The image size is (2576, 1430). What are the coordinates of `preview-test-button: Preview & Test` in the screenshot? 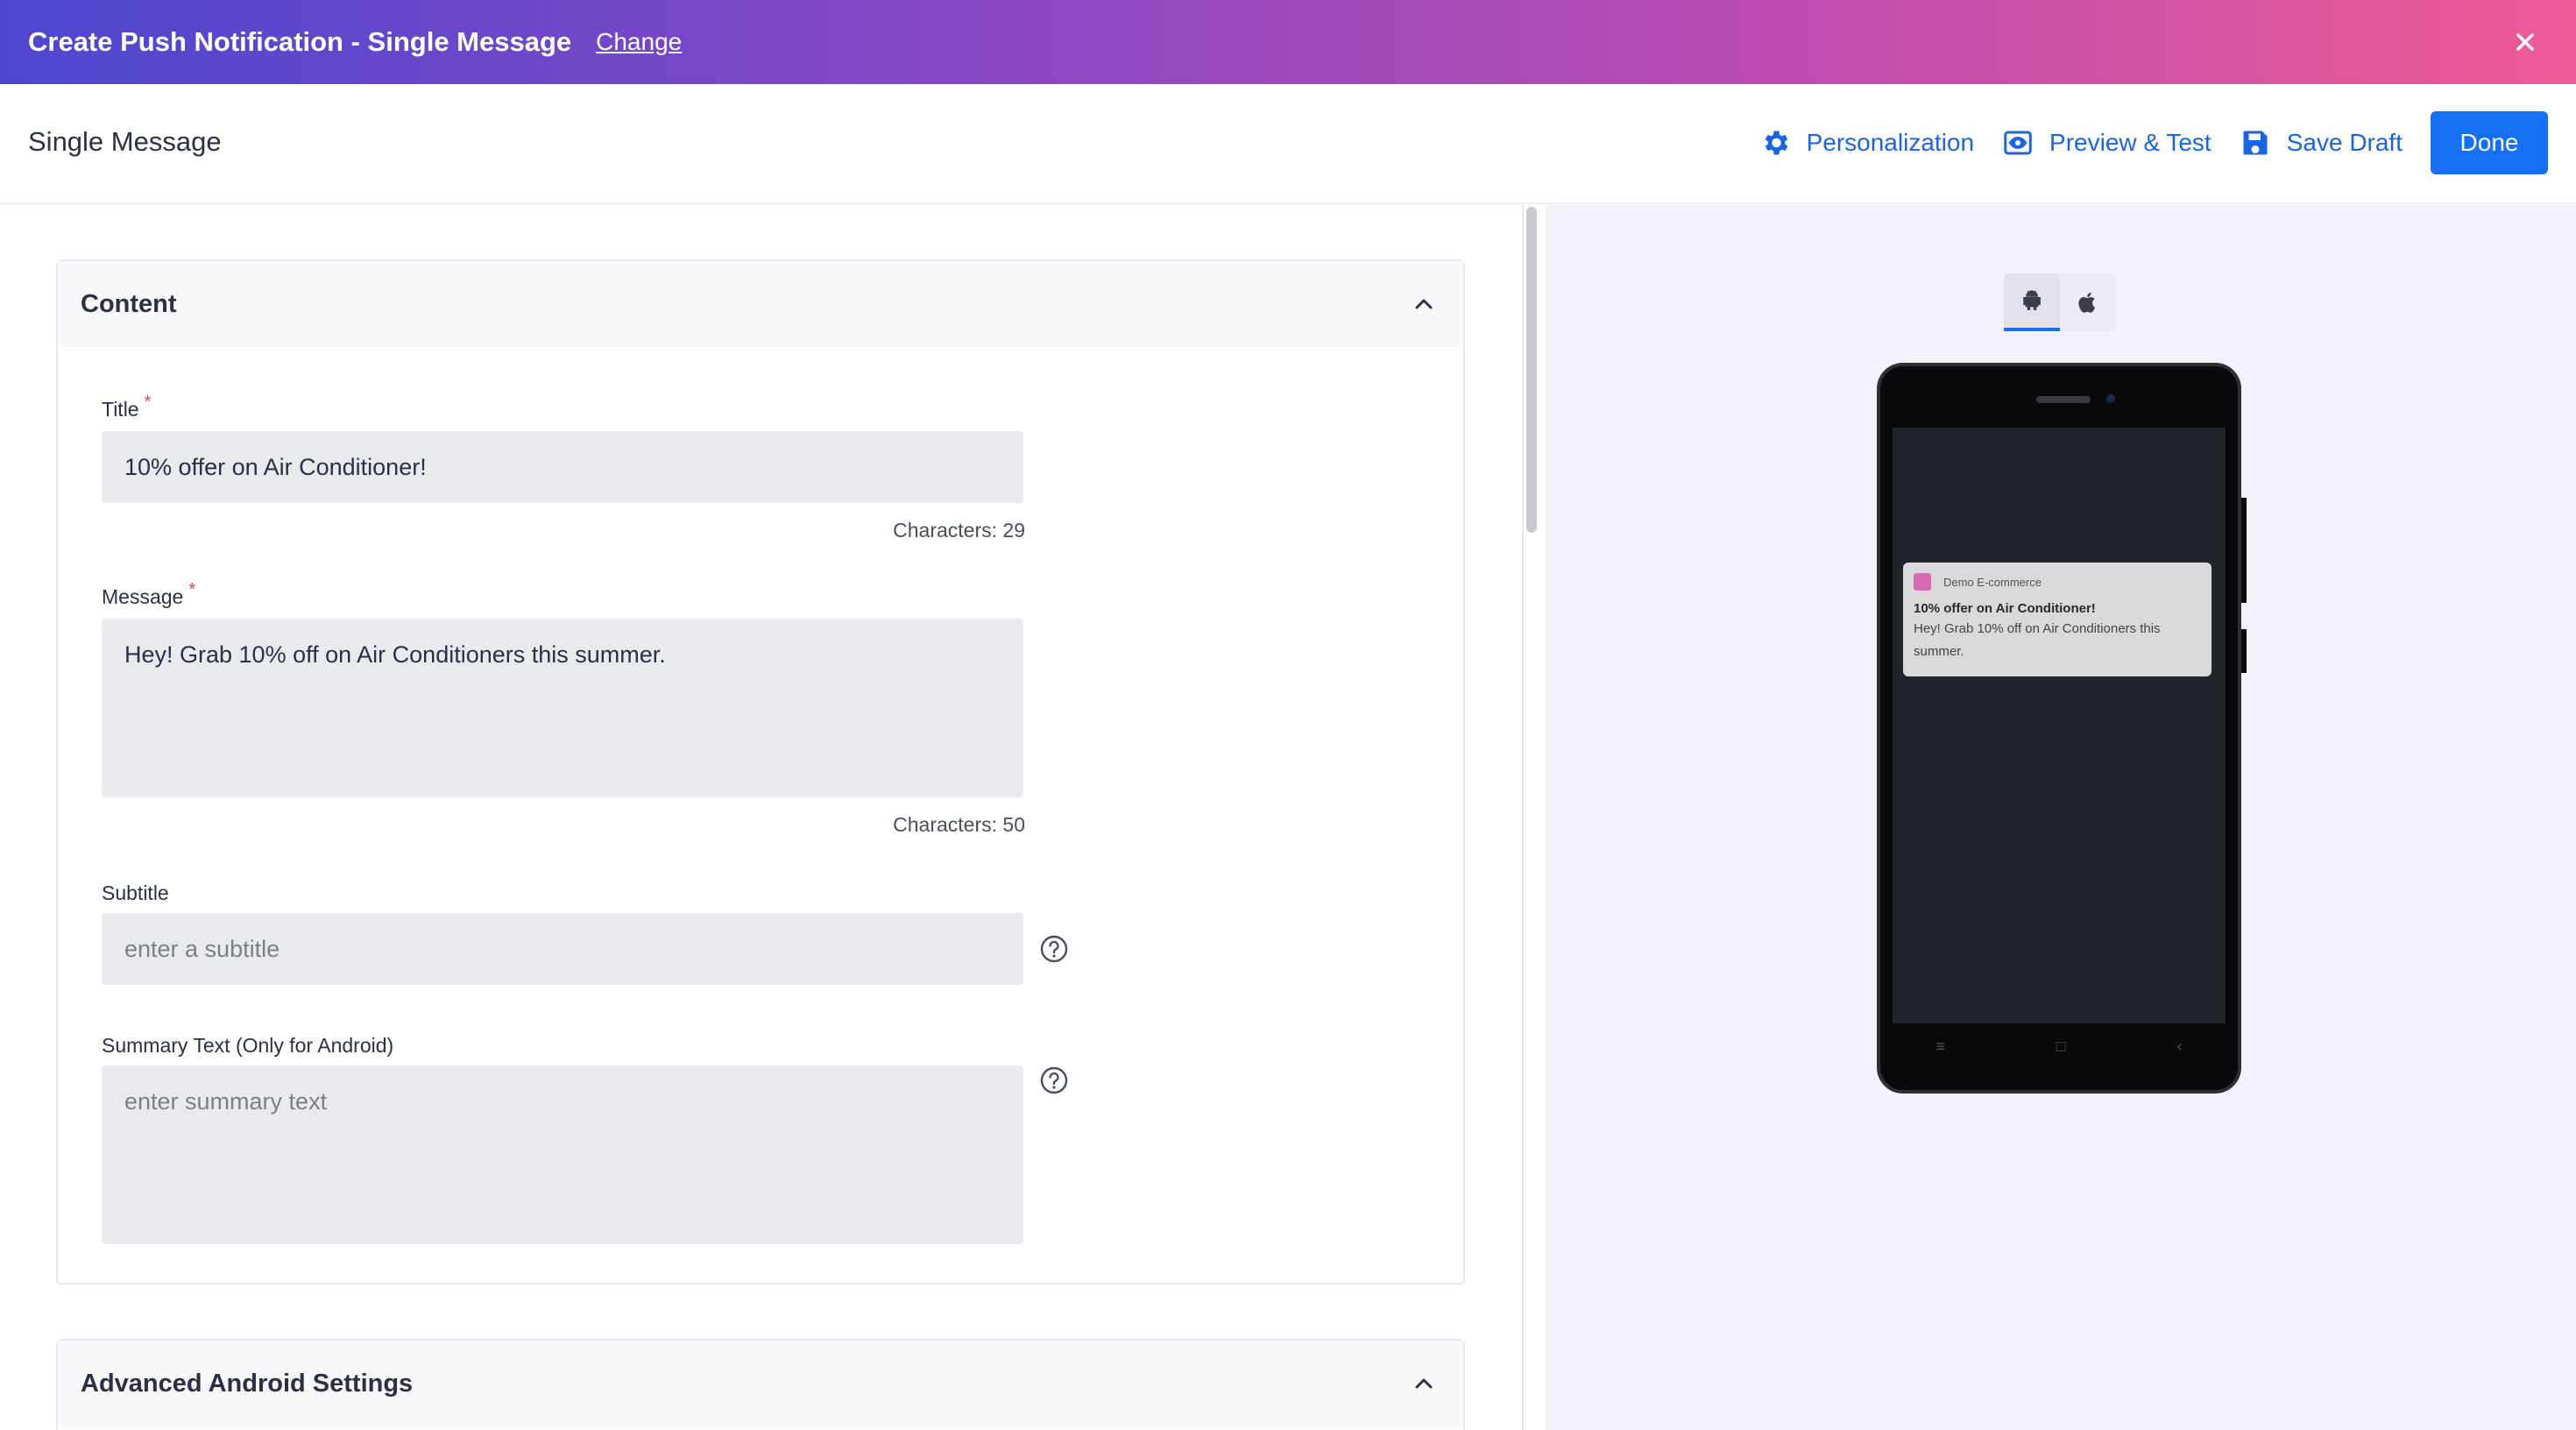 It's located at (2107, 143).